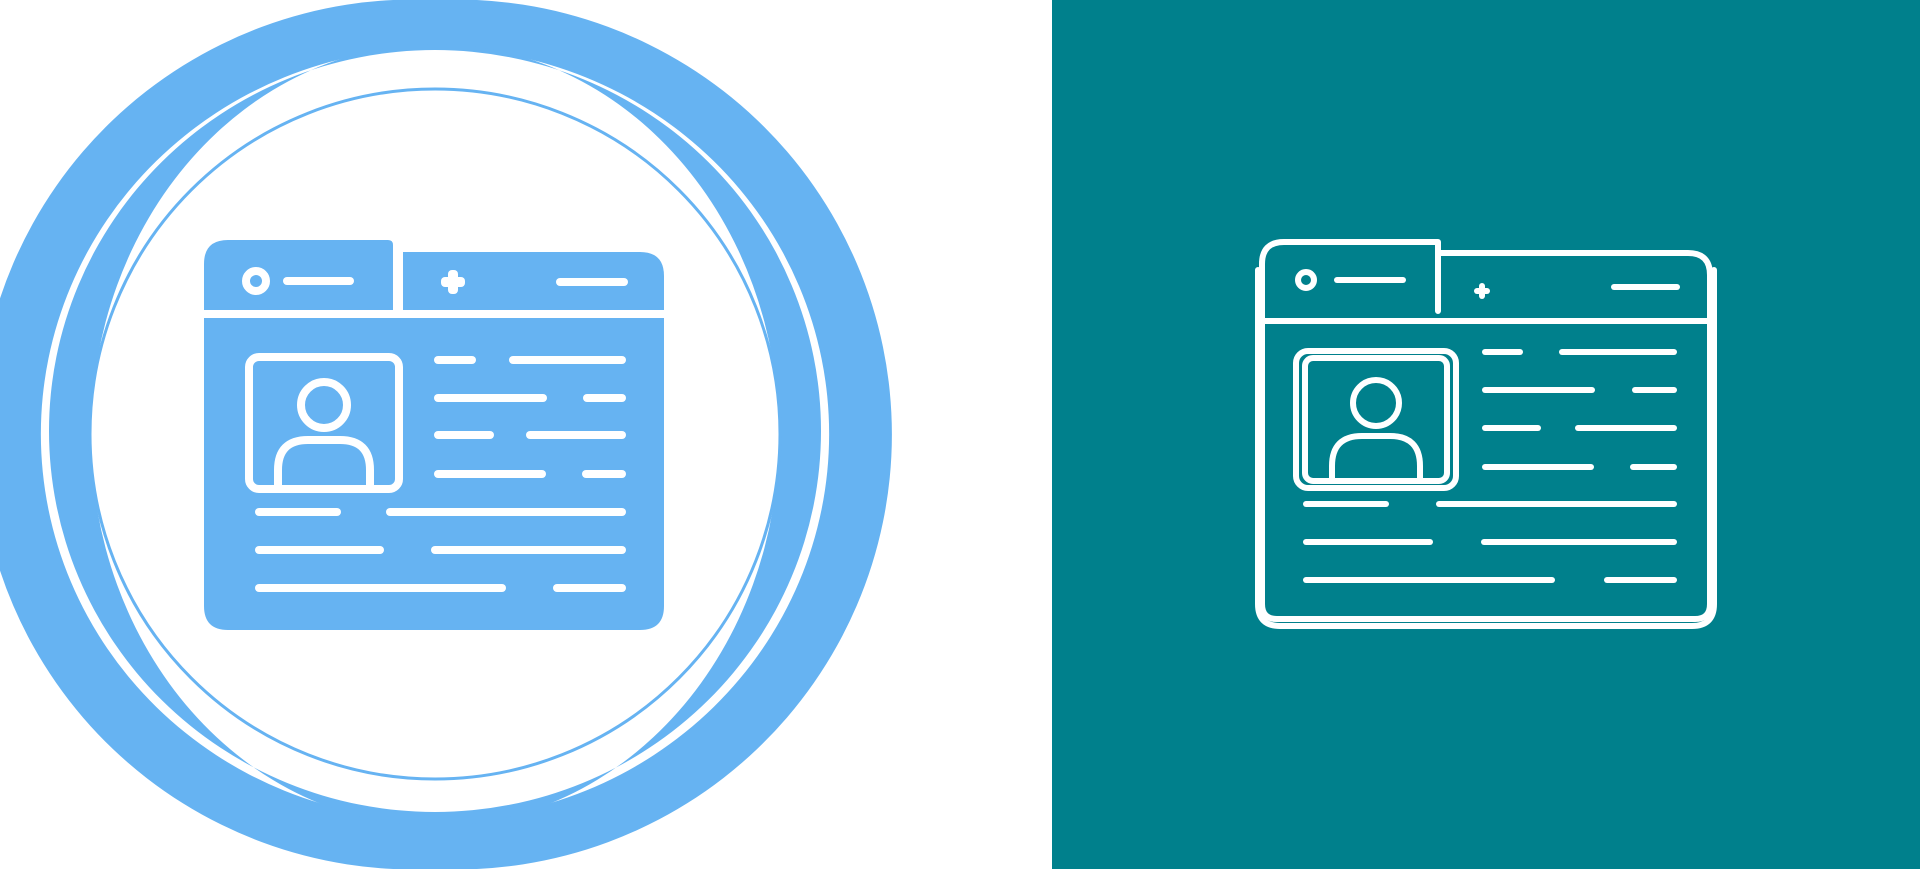  I want to click on browser-window-glyph-icon, so click(434, 435).